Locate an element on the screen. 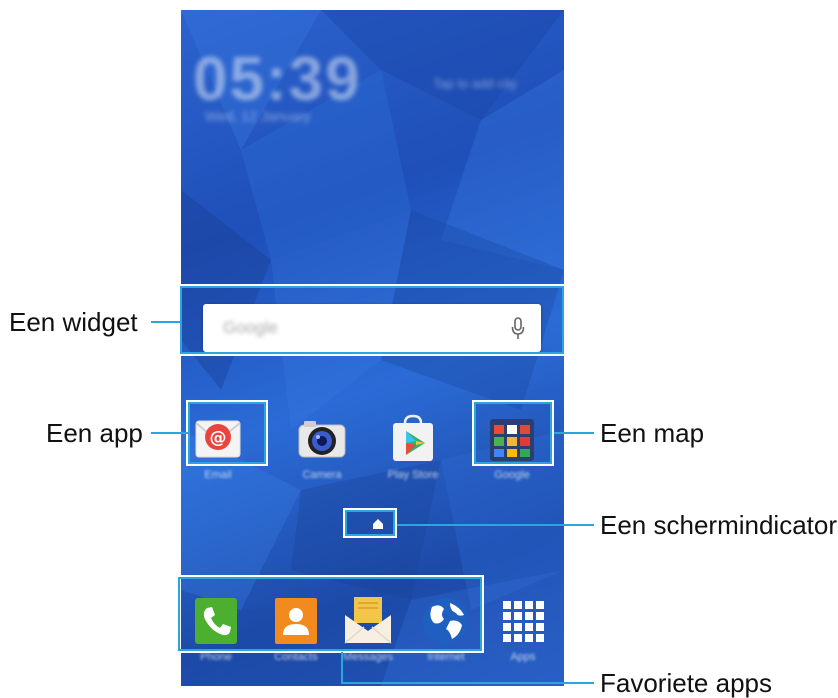  apps-grid-icon is located at coordinates (523, 621).